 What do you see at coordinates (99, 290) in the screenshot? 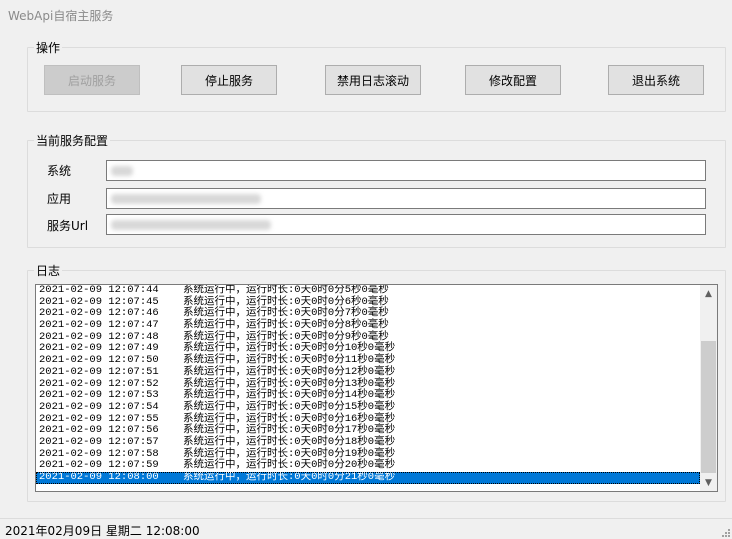
I see `log-timestamp: 2021-02-09 12:07:44` at bounding box center [99, 290].